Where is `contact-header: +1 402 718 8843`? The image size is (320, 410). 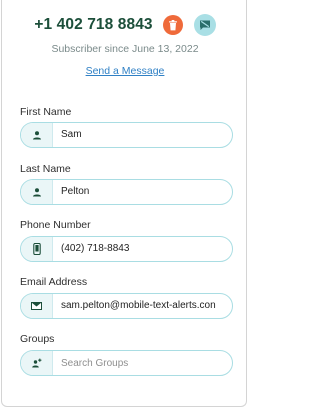
contact-header: +1 402 718 8843 is located at coordinates (125, 25).